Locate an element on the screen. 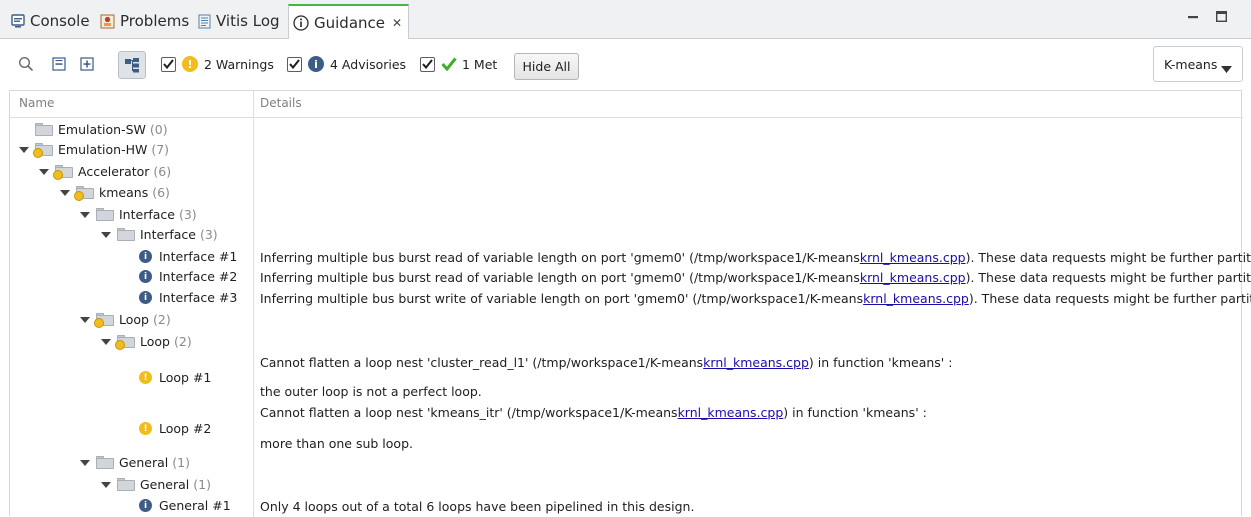  collapse-all-icon is located at coordinates (59, 64).